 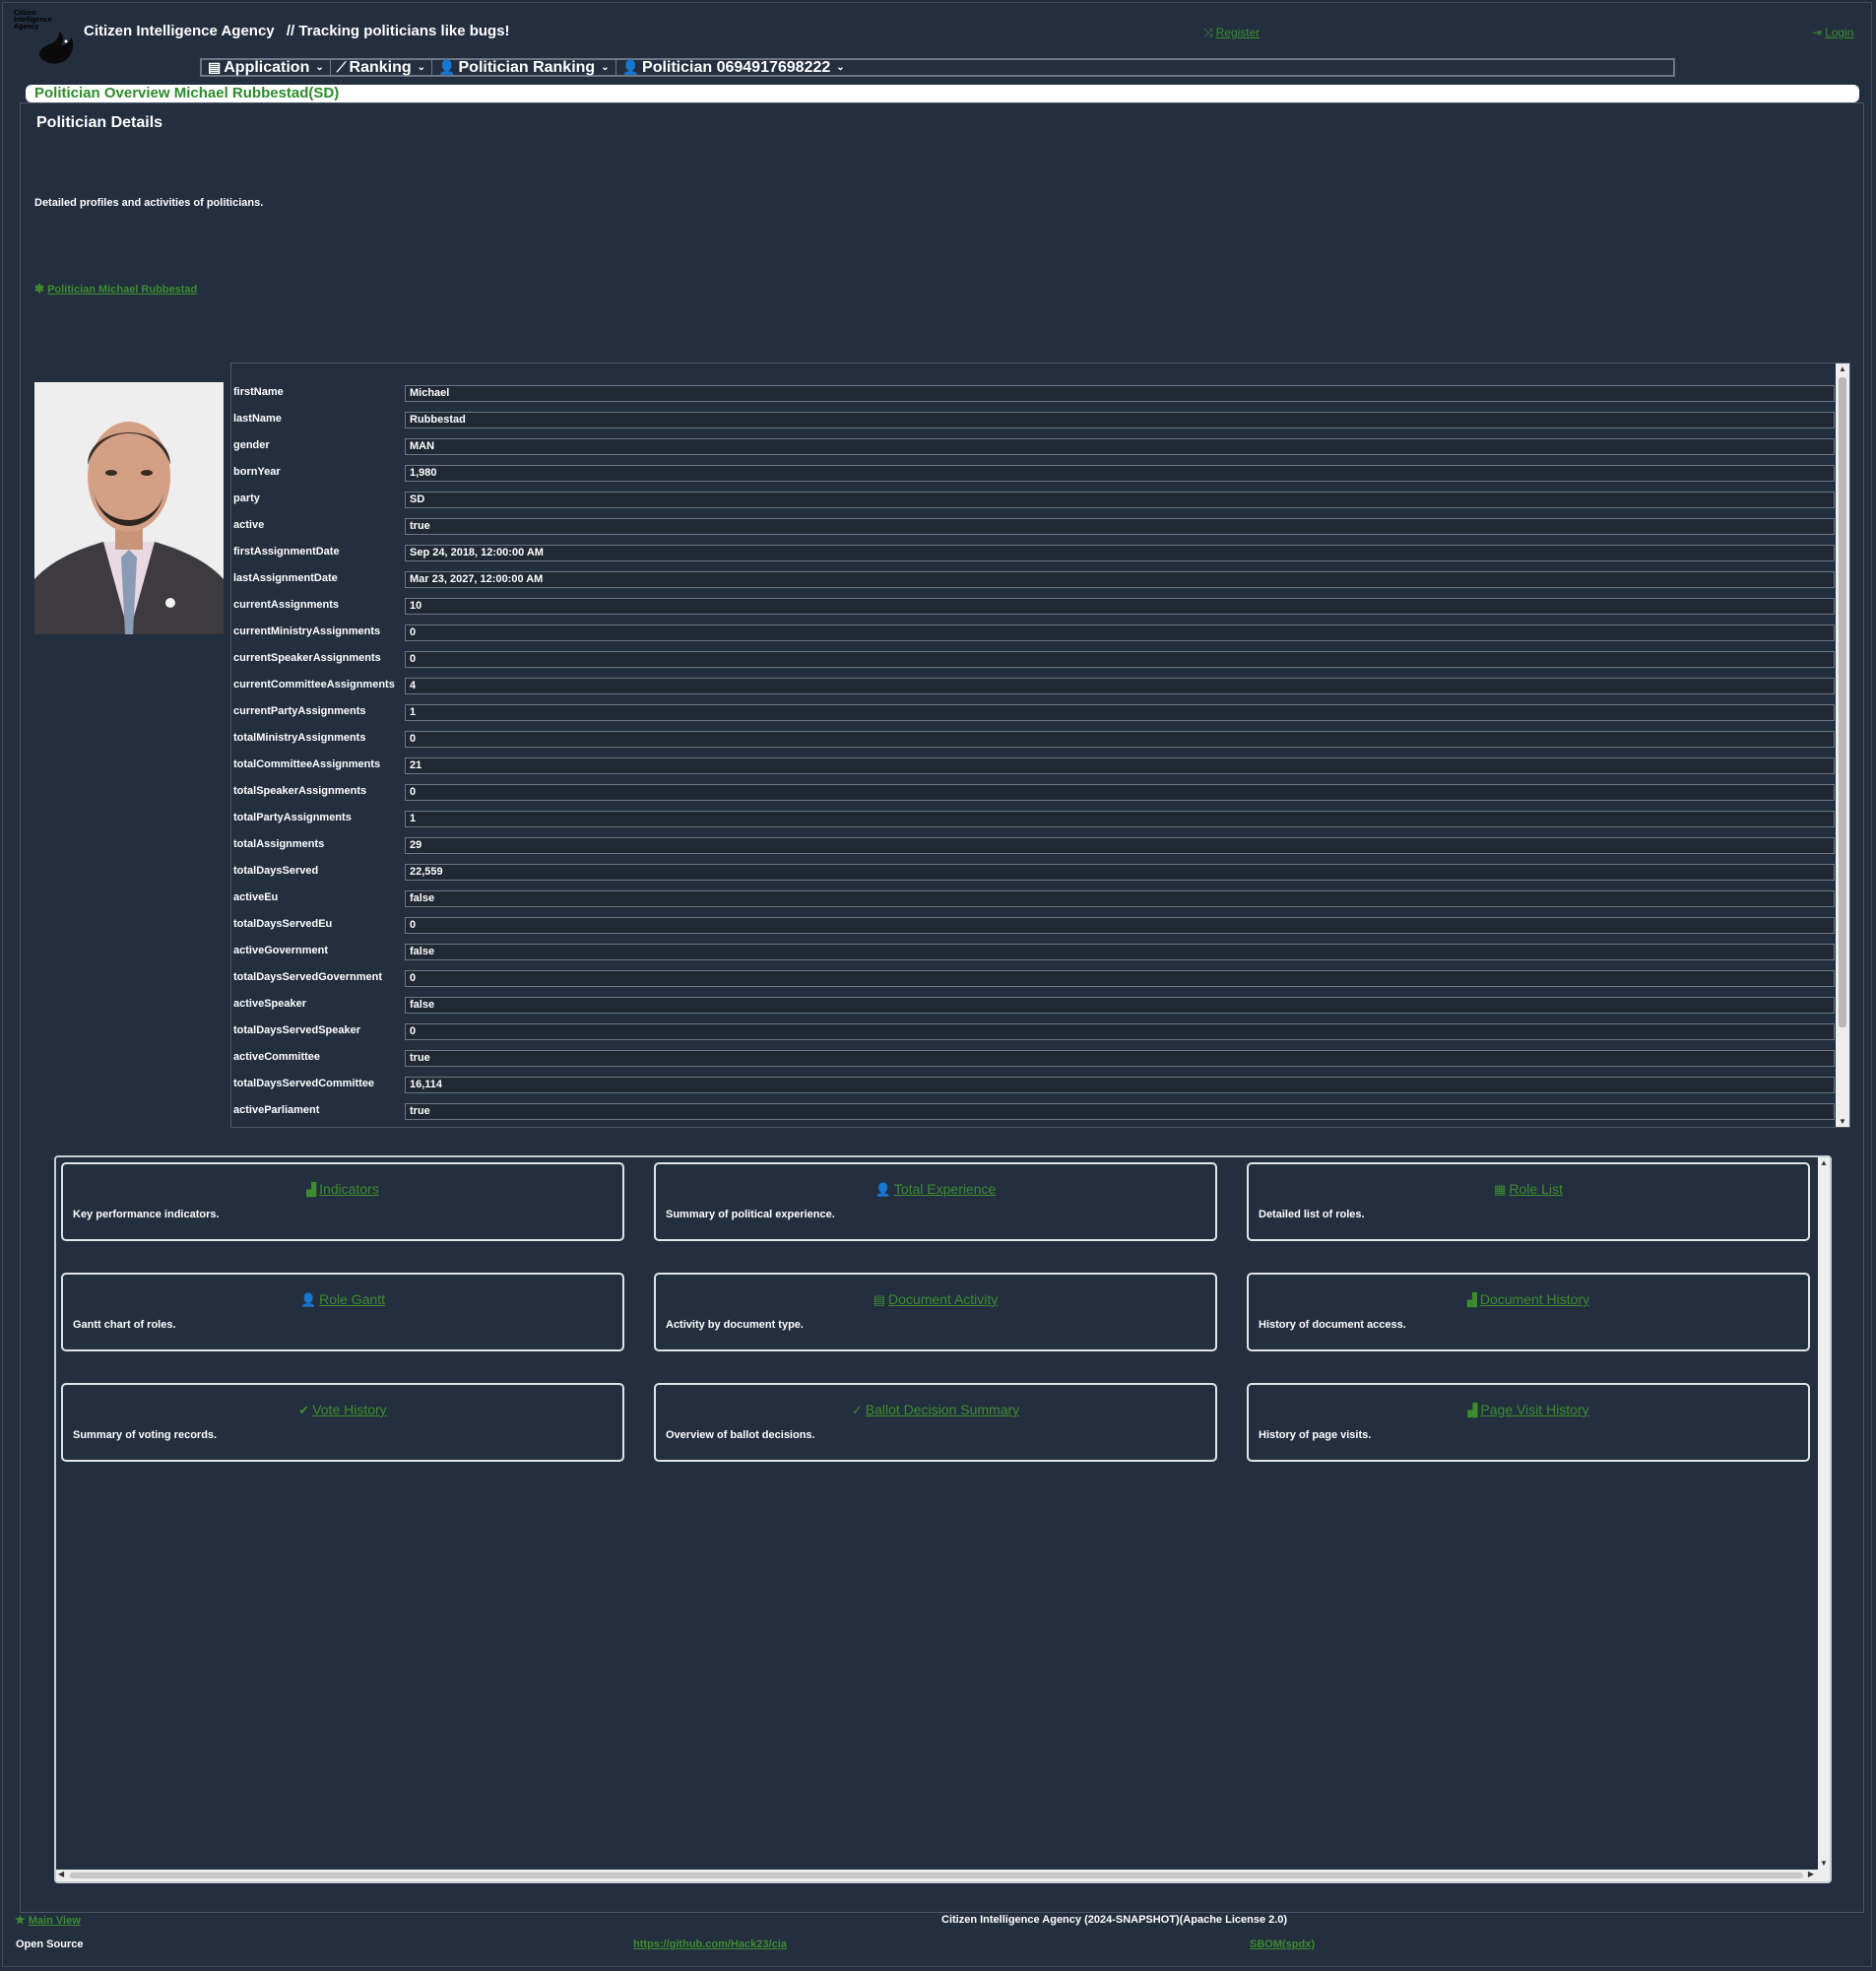 I want to click on chart-icon: ▟, so click(x=1473, y=1410).